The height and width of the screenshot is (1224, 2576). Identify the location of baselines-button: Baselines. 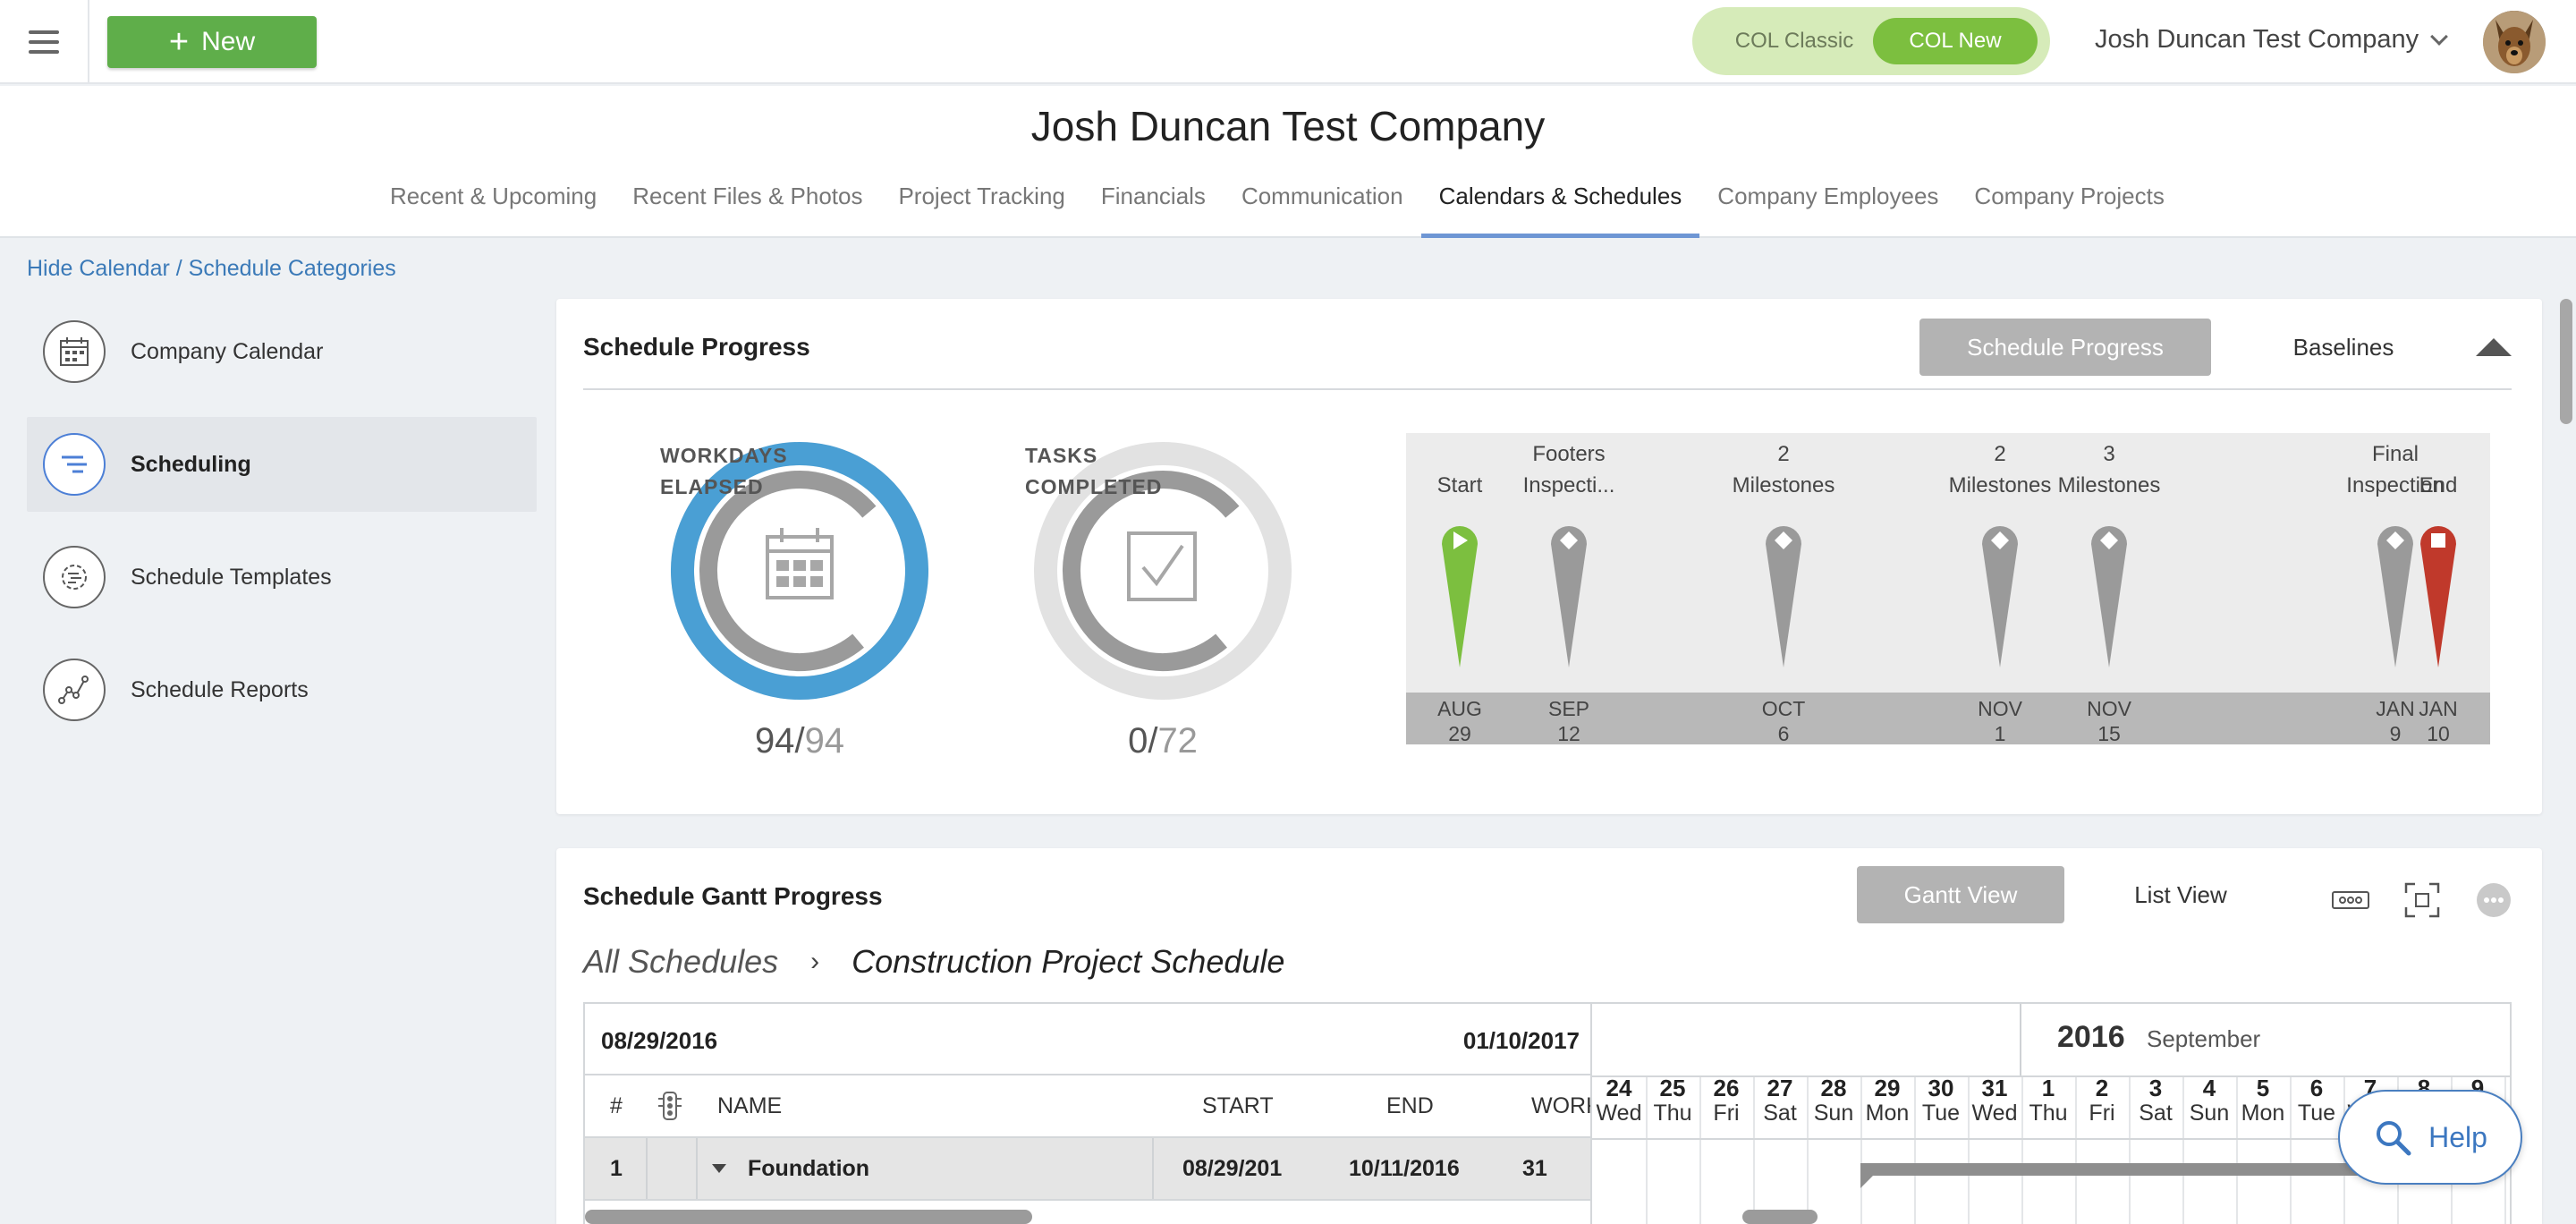
(2343, 347).